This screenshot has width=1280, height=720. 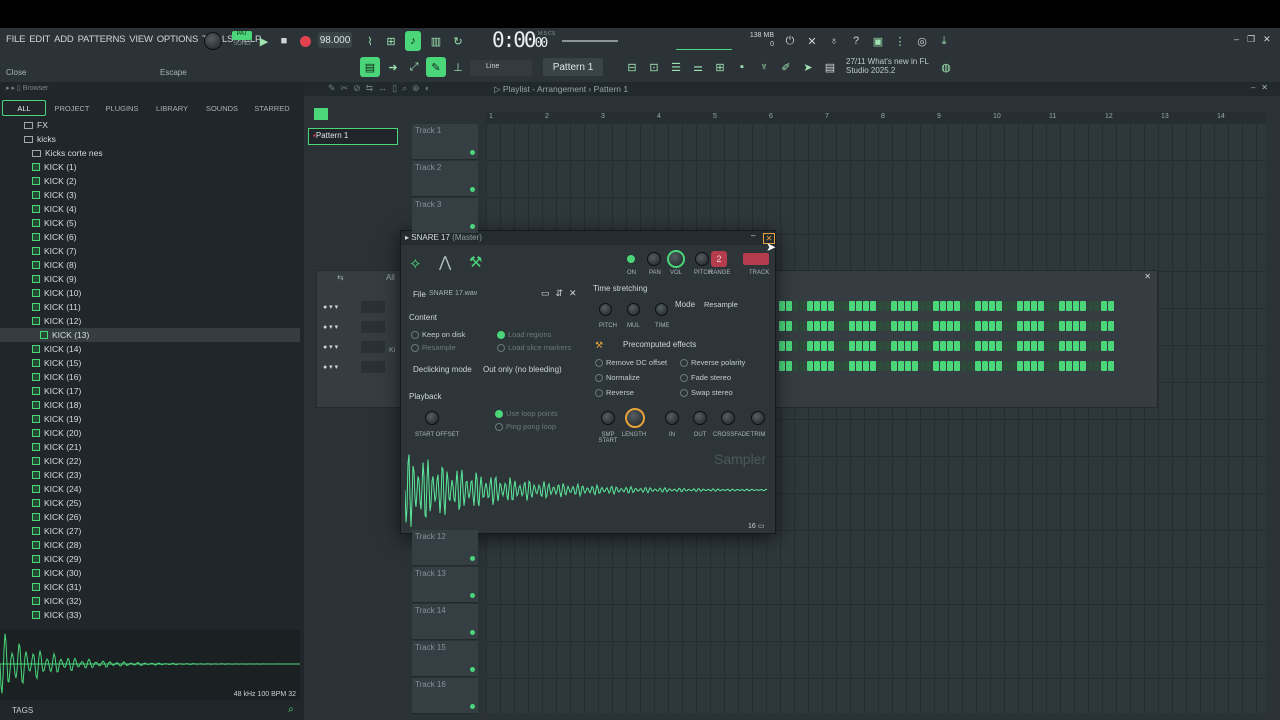 What do you see at coordinates (878, 41) in the screenshot?
I see `save-icon: ▣` at bounding box center [878, 41].